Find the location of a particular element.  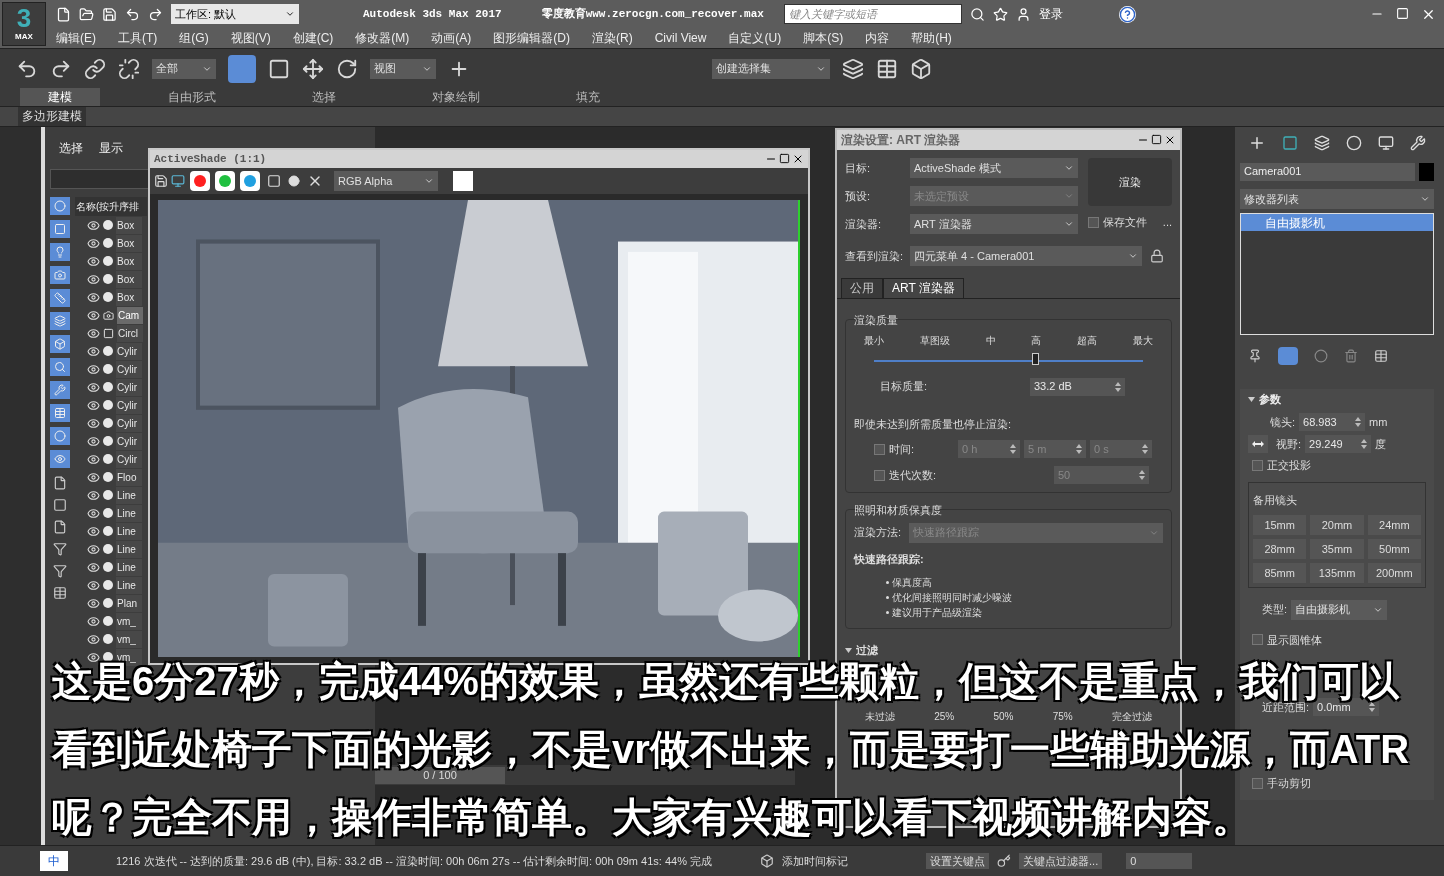

set-key-button: 设置关键点 is located at coordinates (957, 861).